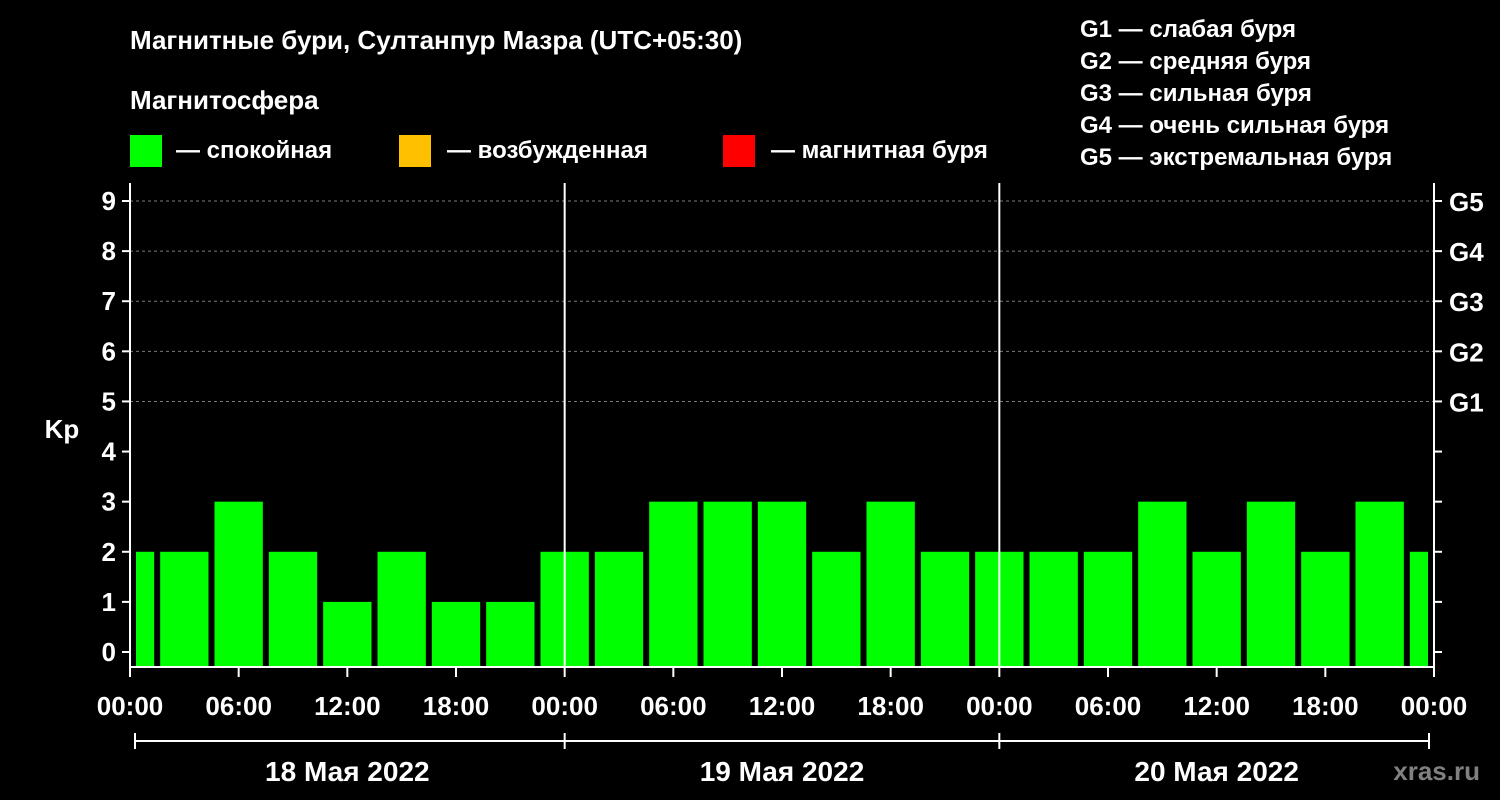 The height and width of the screenshot is (800, 1500). Describe the element at coordinates (999, 706) in the screenshot. I see `x-tick-label-8: 00:00` at that location.